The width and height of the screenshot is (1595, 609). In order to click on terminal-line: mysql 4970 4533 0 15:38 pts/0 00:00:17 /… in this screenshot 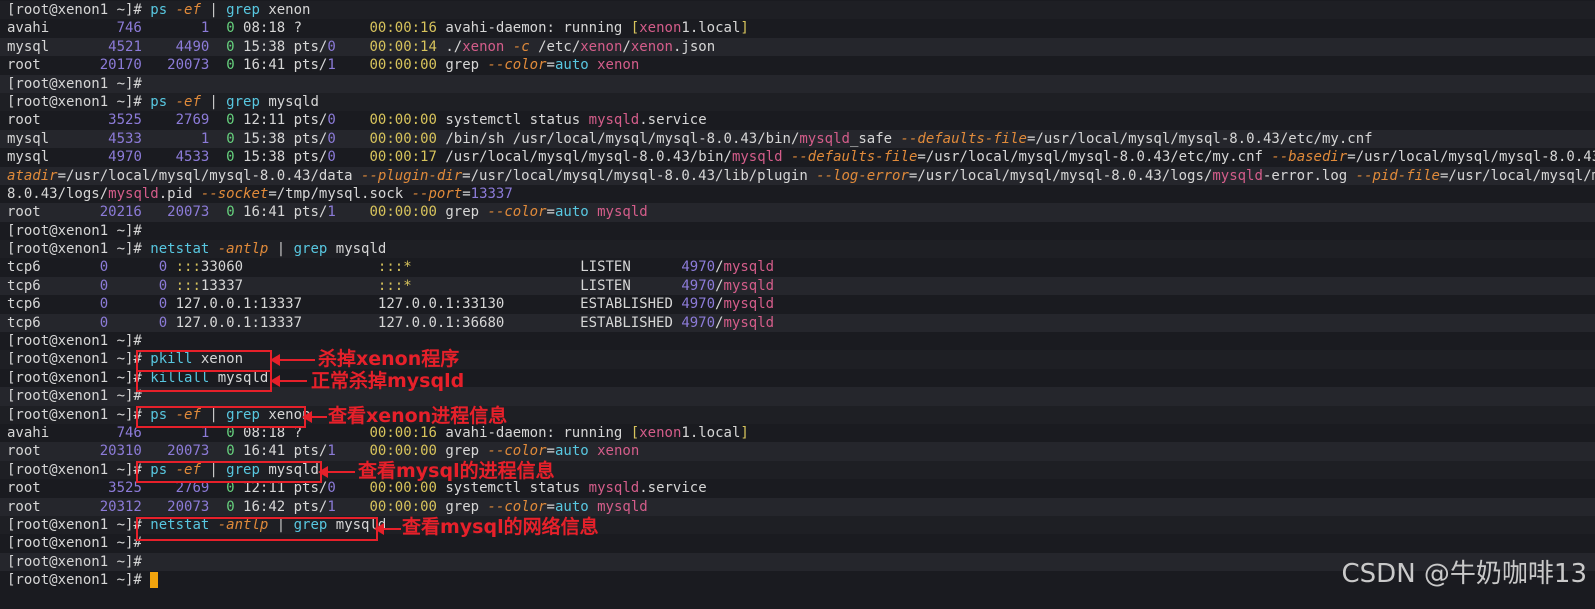, I will do `click(797, 157)`.